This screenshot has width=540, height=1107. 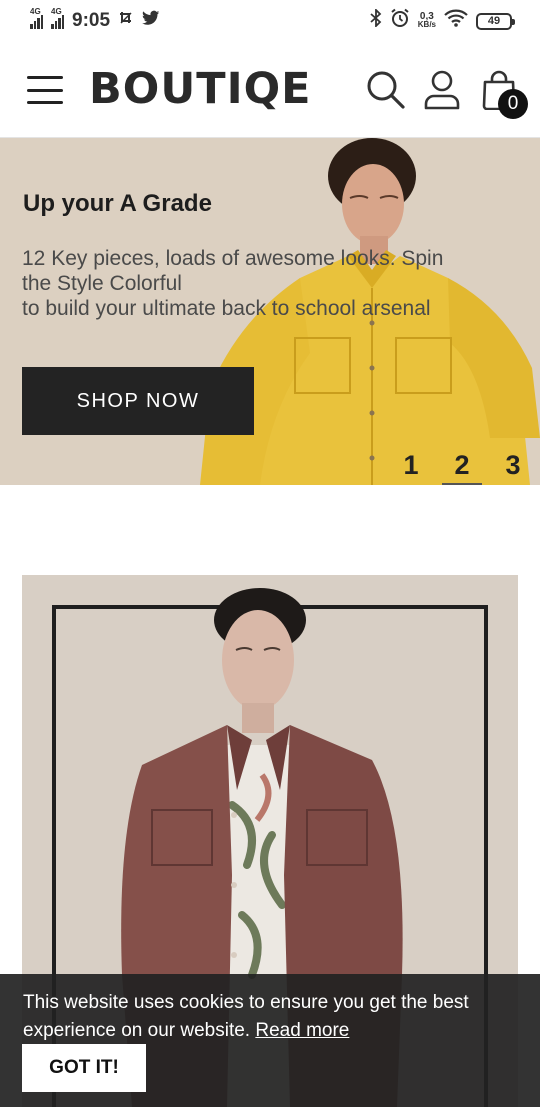 What do you see at coordinates (102, 283) in the screenshot?
I see `hero-text-line: the Style Colorful` at bounding box center [102, 283].